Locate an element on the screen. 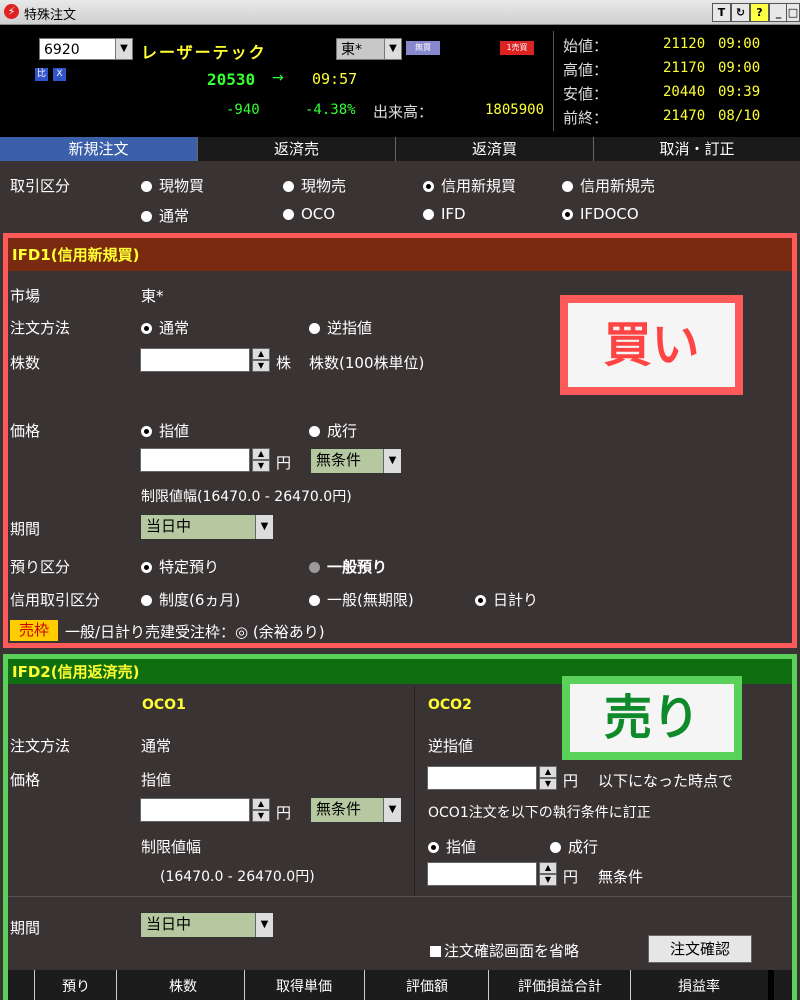  badge-red: 1売買 is located at coordinates (517, 48).